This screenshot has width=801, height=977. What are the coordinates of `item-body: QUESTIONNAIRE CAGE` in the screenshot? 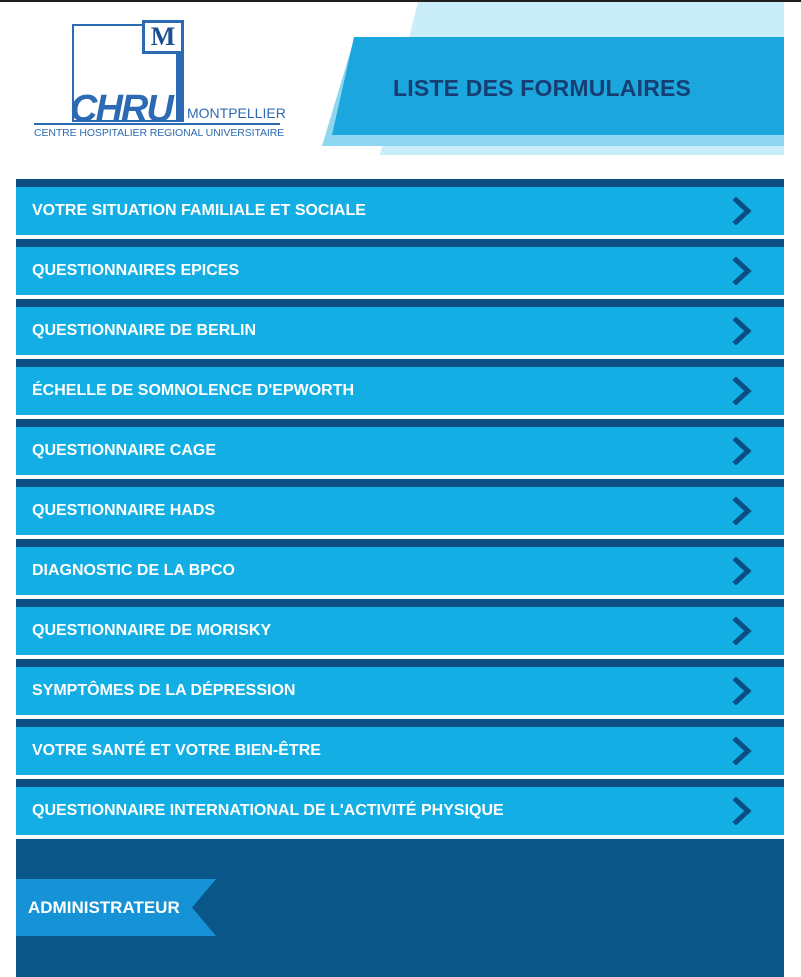 It's located at (400, 451).